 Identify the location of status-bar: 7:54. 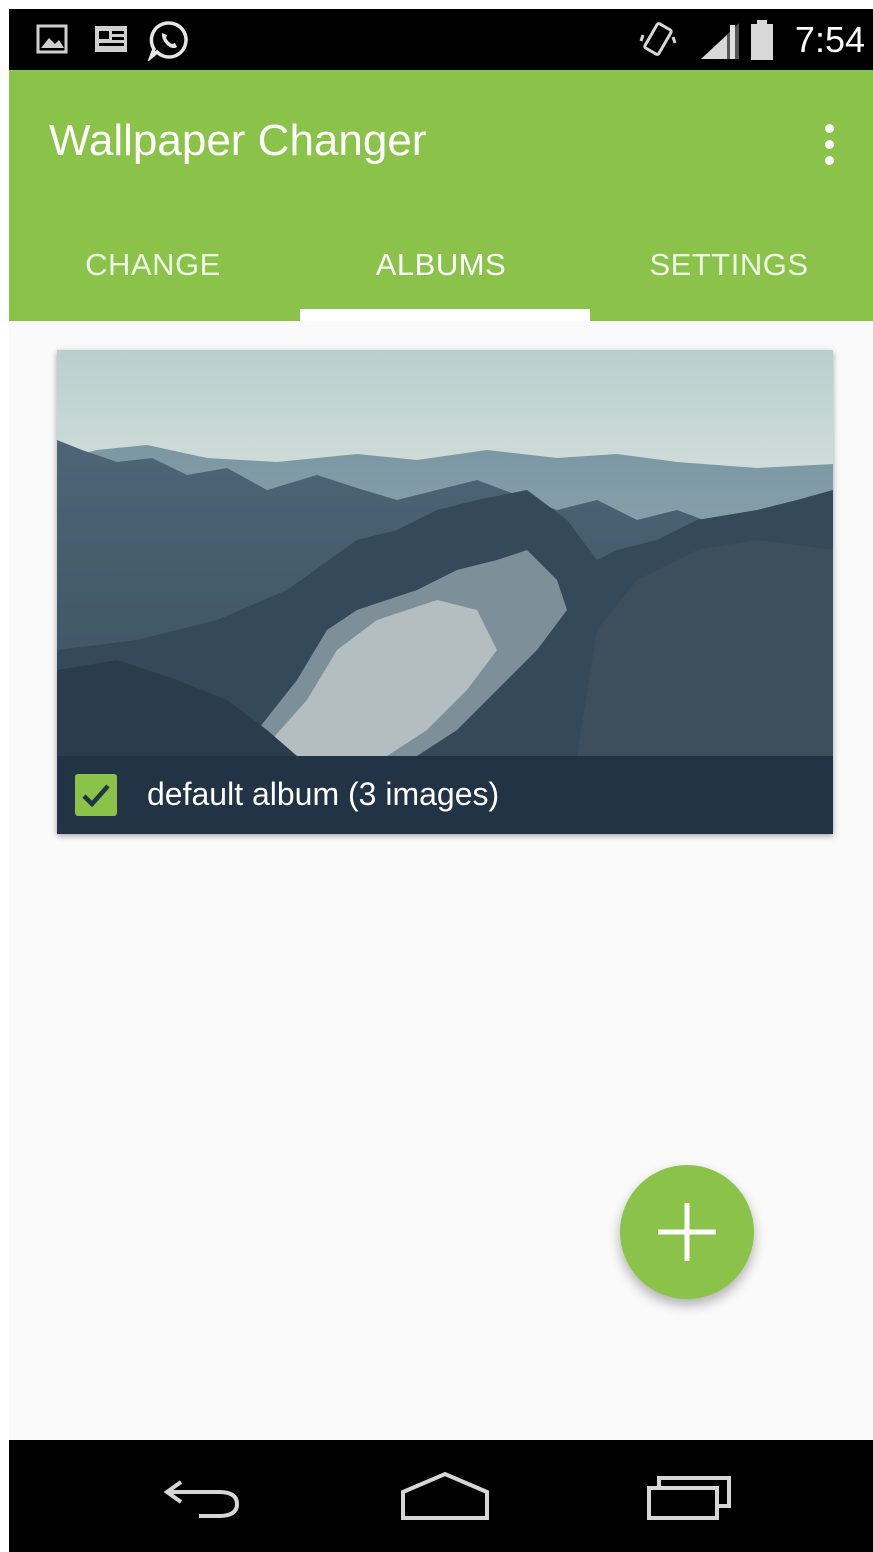
(441, 39).